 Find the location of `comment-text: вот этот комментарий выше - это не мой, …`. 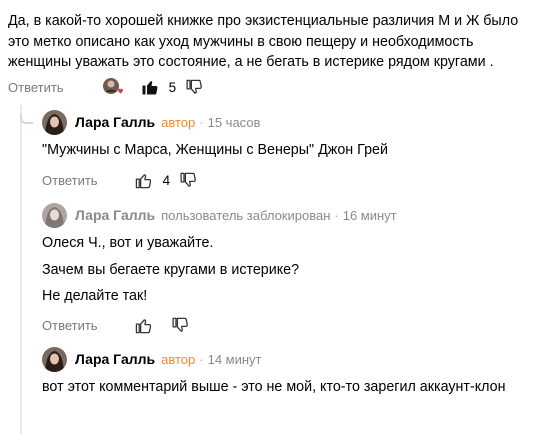

comment-text: вот этот комментарий выше - это не мой, … is located at coordinates (274, 387).